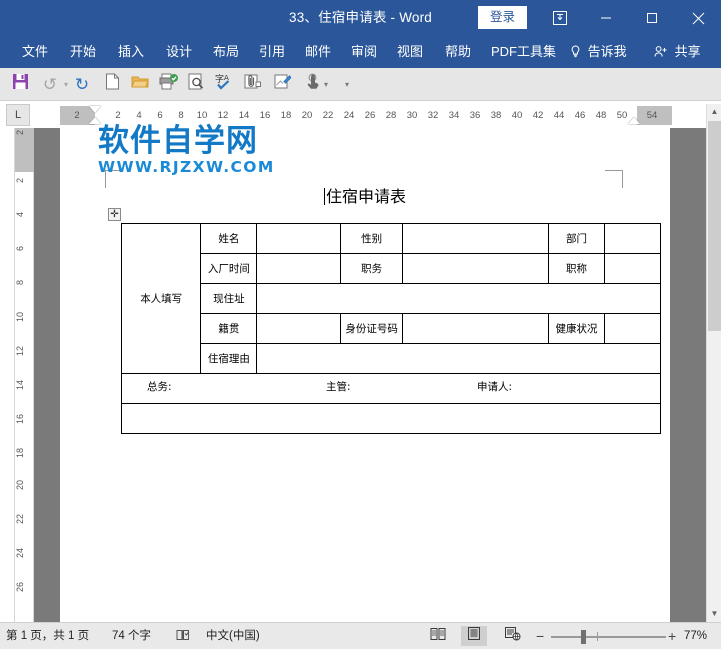 Image resolution: width=721 pixels, height=649 pixels. I want to click on person-share-icon, so click(663, 51).